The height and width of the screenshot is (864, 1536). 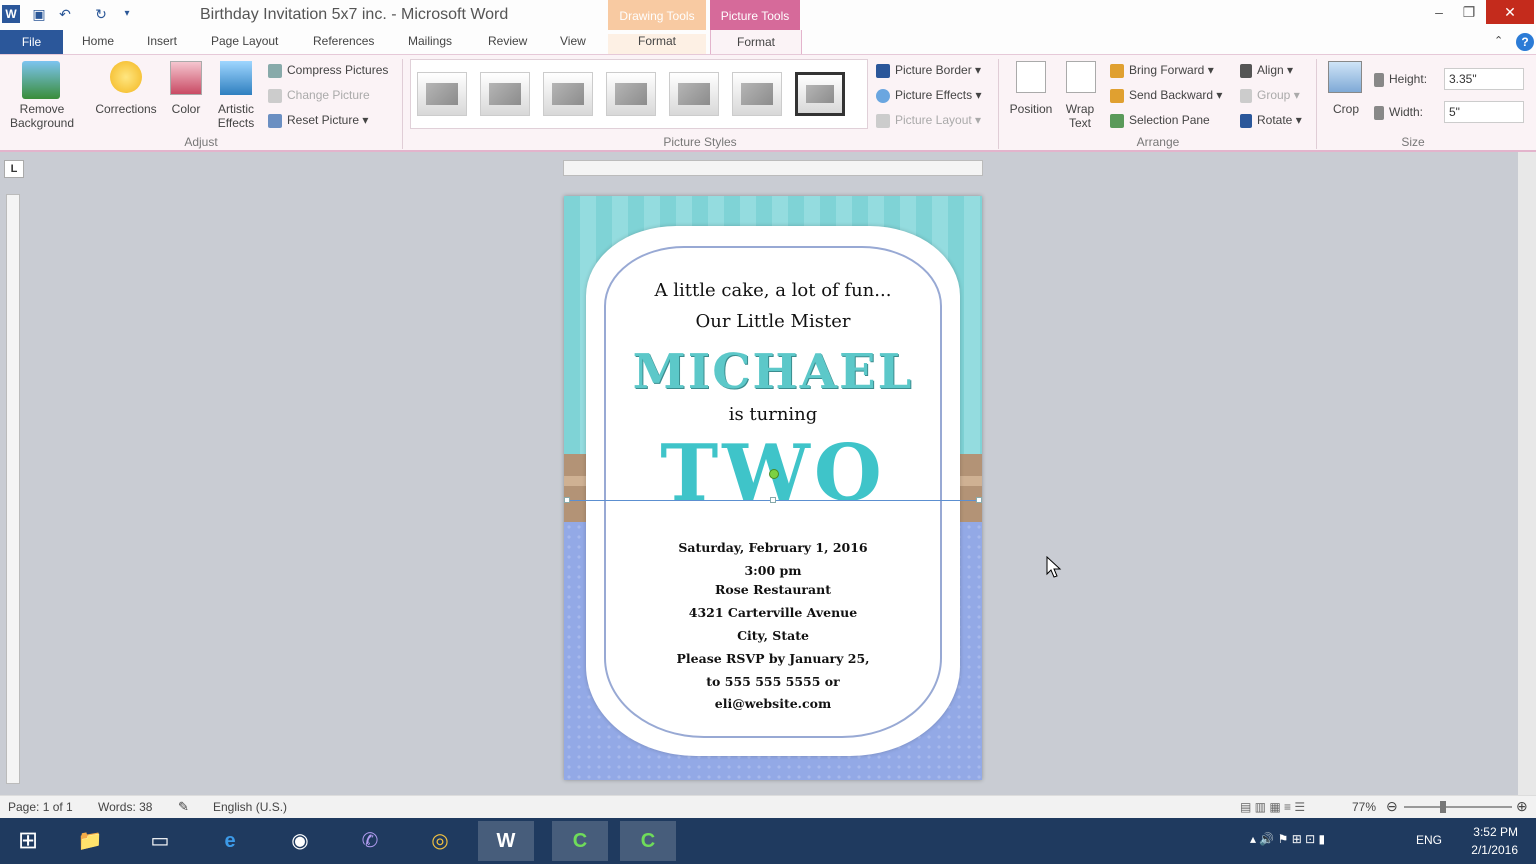 What do you see at coordinates (42, 116) in the screenshot?
I see `remove-background-button: Remove Background` at bounding box center [42, 116].